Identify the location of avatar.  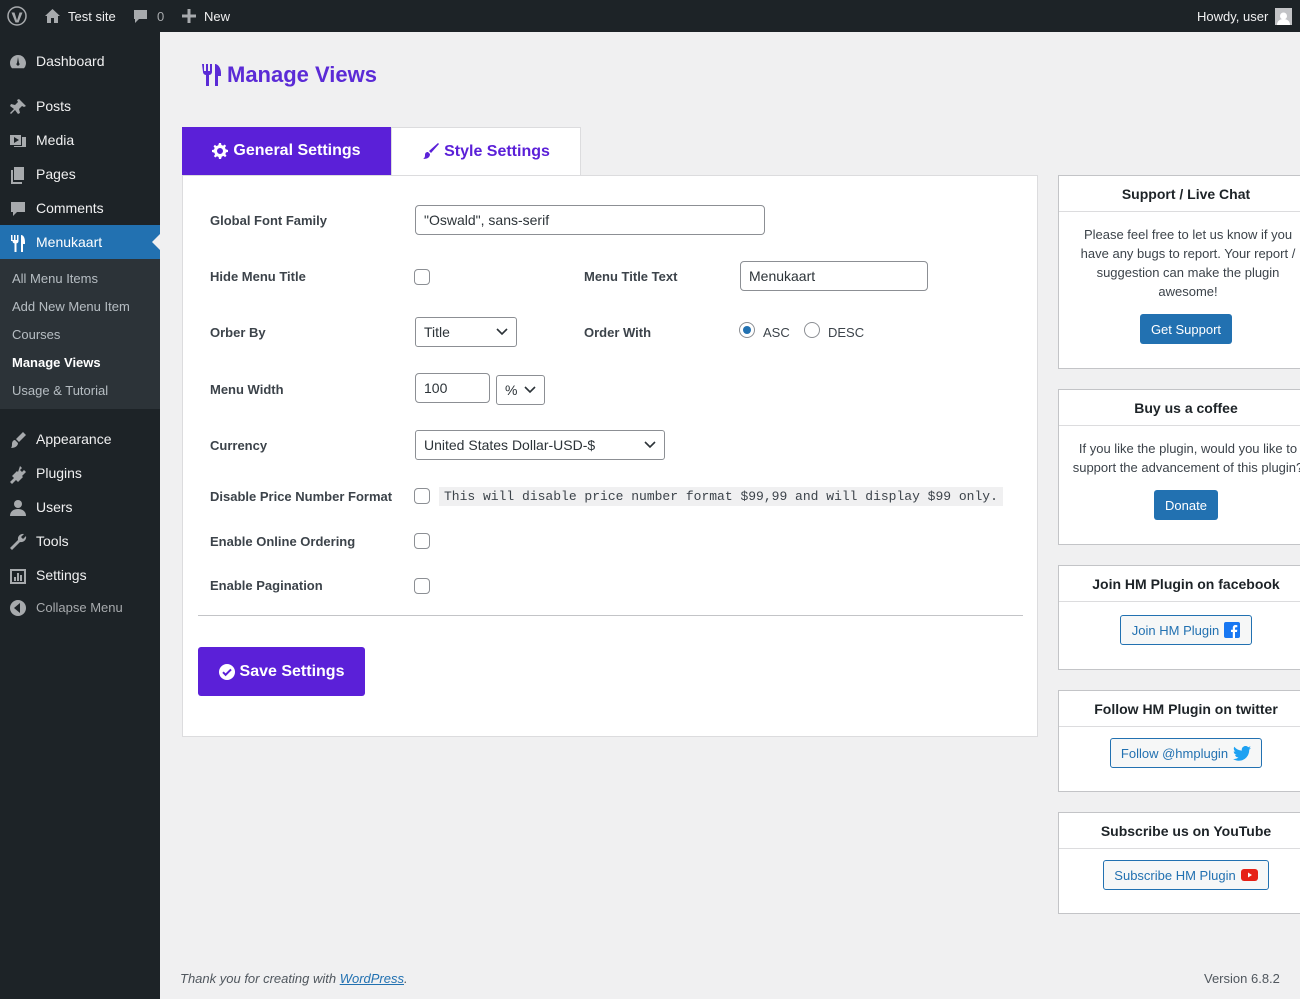
(1284, 16).